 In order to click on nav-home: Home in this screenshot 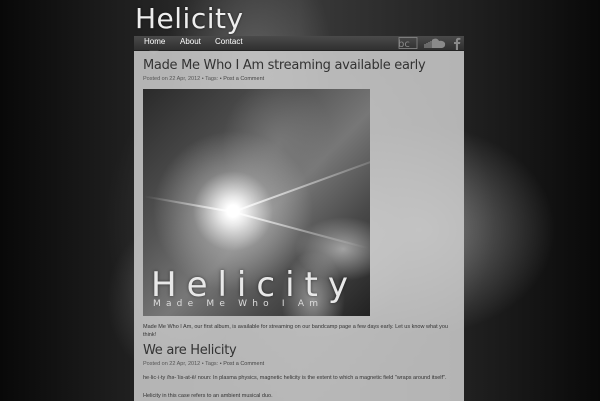, I will do `click(154, 41)`.